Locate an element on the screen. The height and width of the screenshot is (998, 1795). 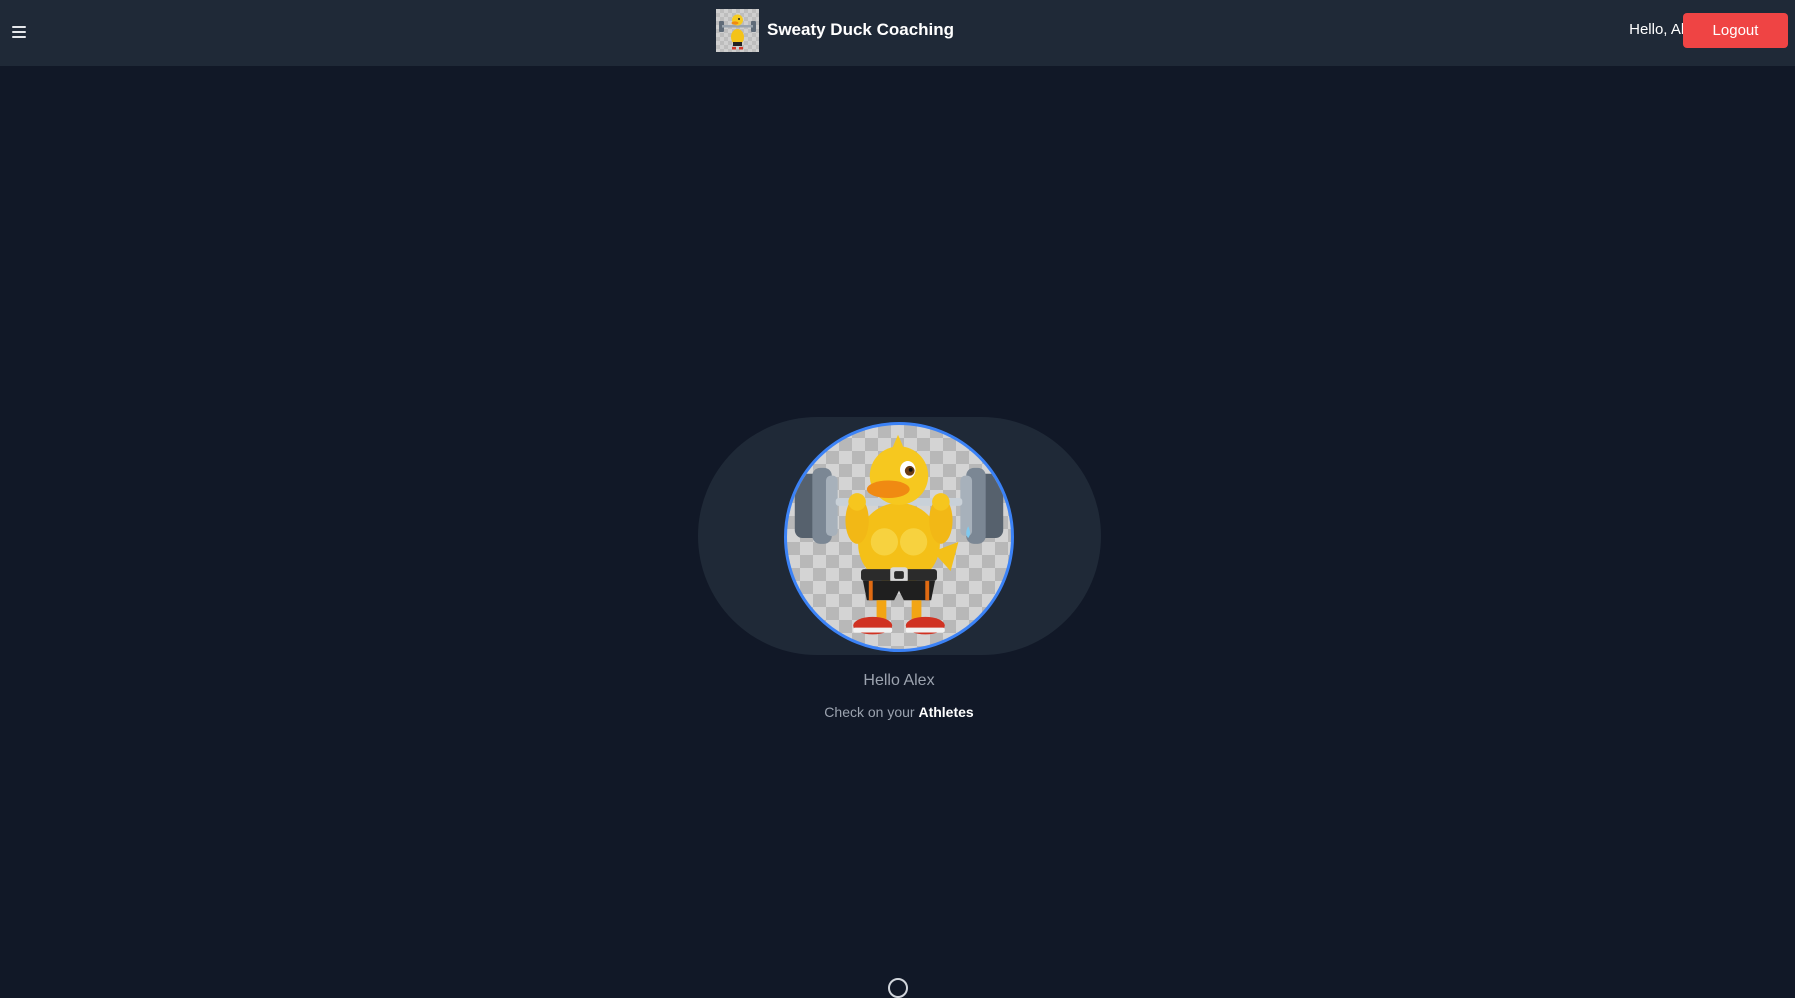
top-navbar: Sweaty Duck Coaching Hello, Alex Logout is located at coordinates (897, 33).